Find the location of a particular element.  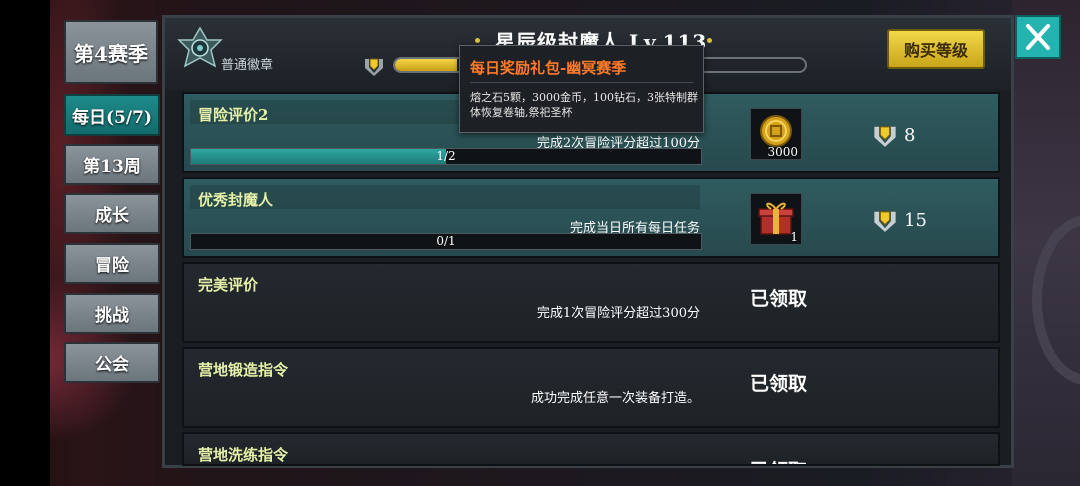

task-description: 成功完成任意一次装备打造。 is located at coordinates (615, 398).